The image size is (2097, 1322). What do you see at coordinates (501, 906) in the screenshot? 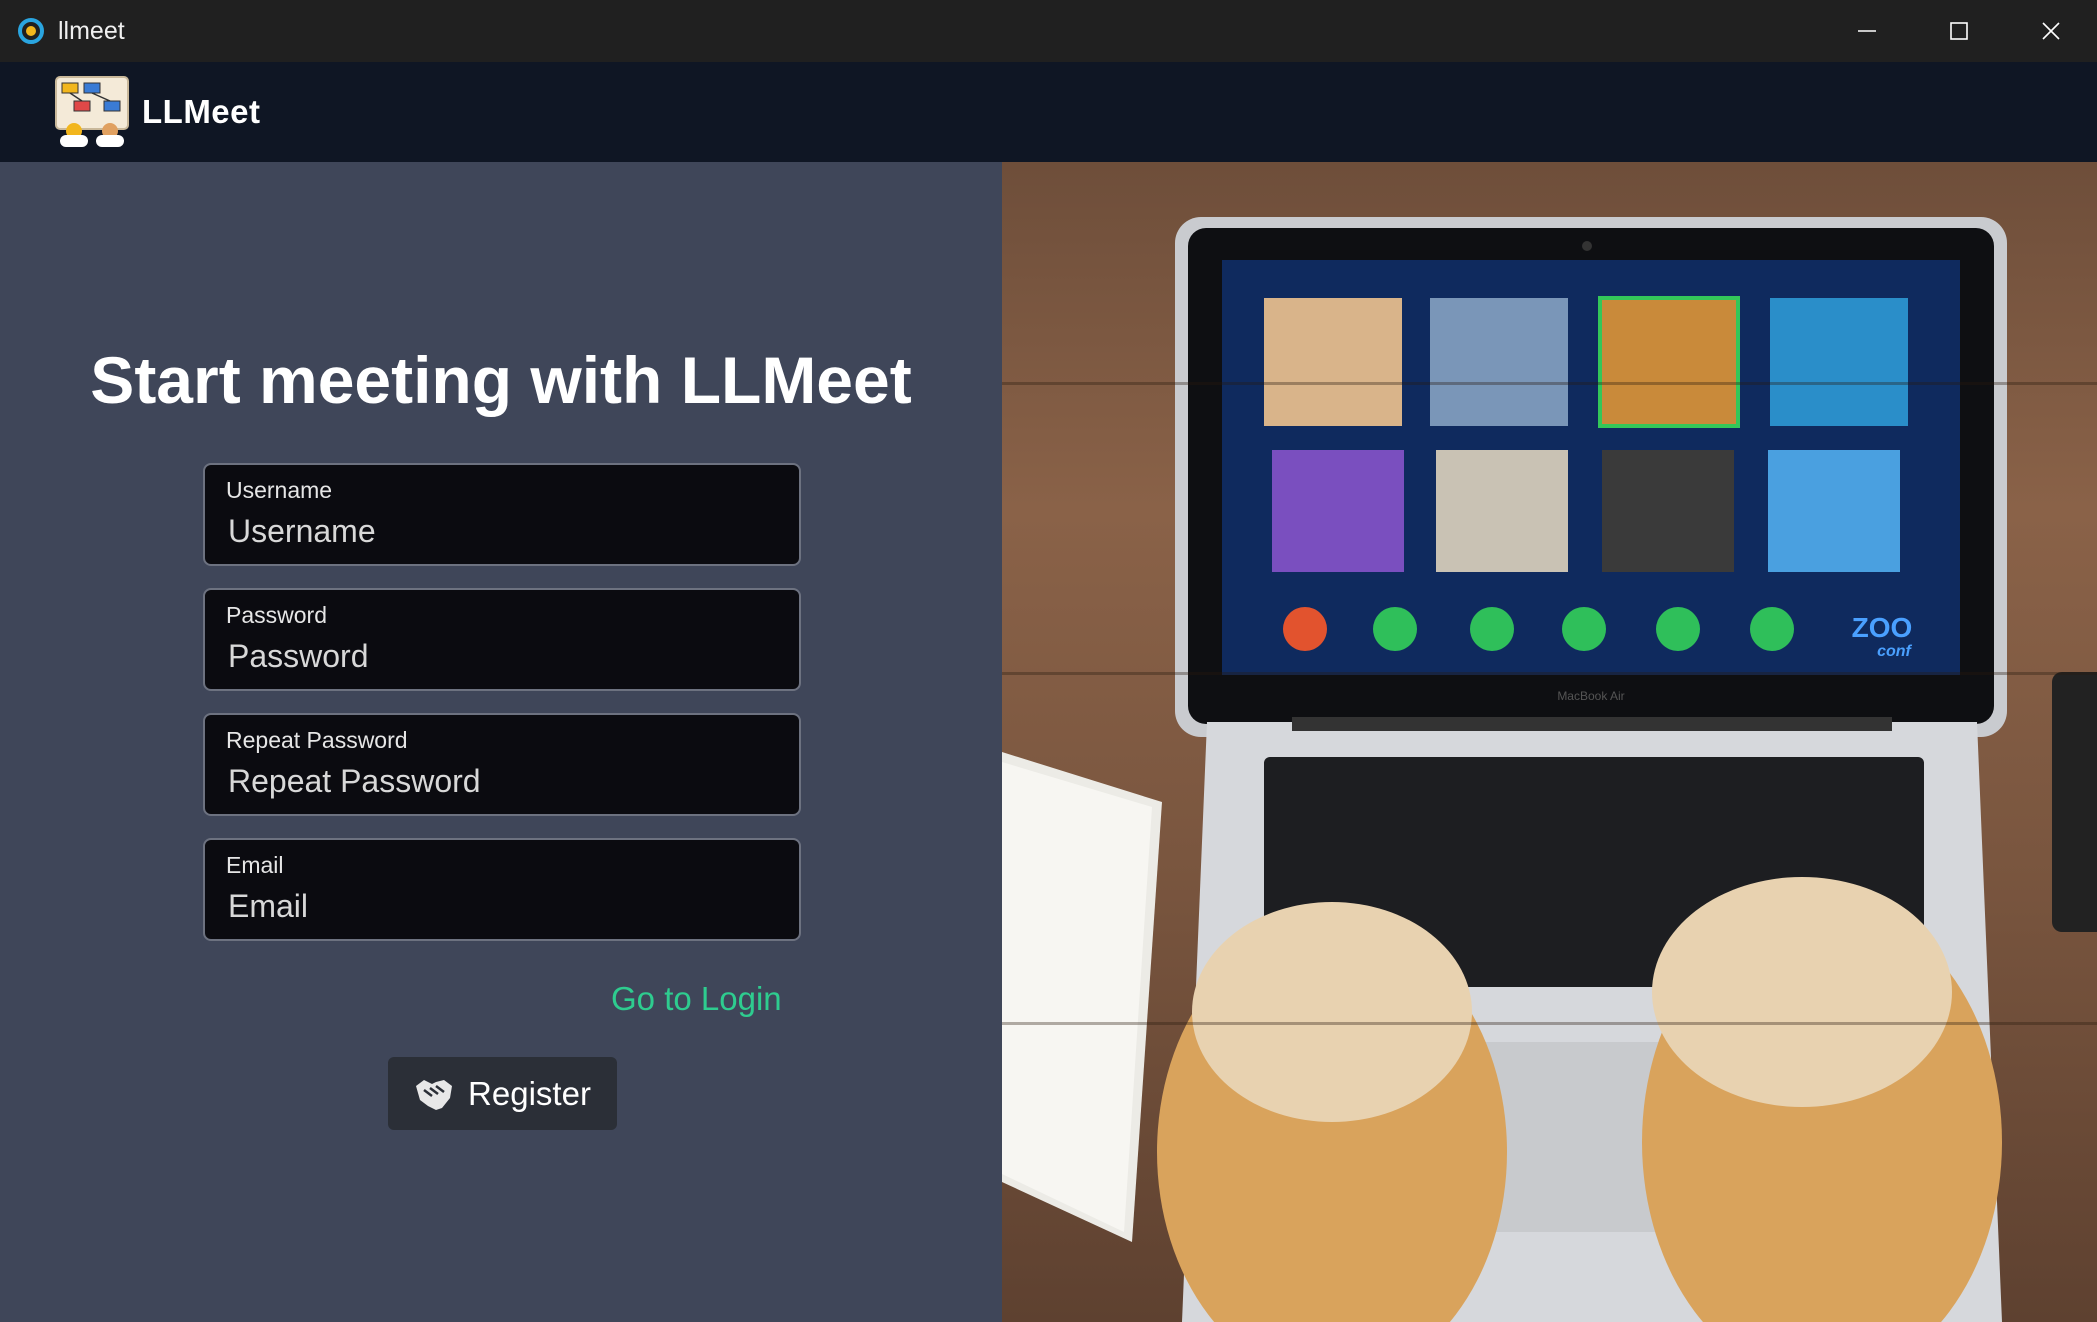
I see `email-input` at bounding box center [501, 906].